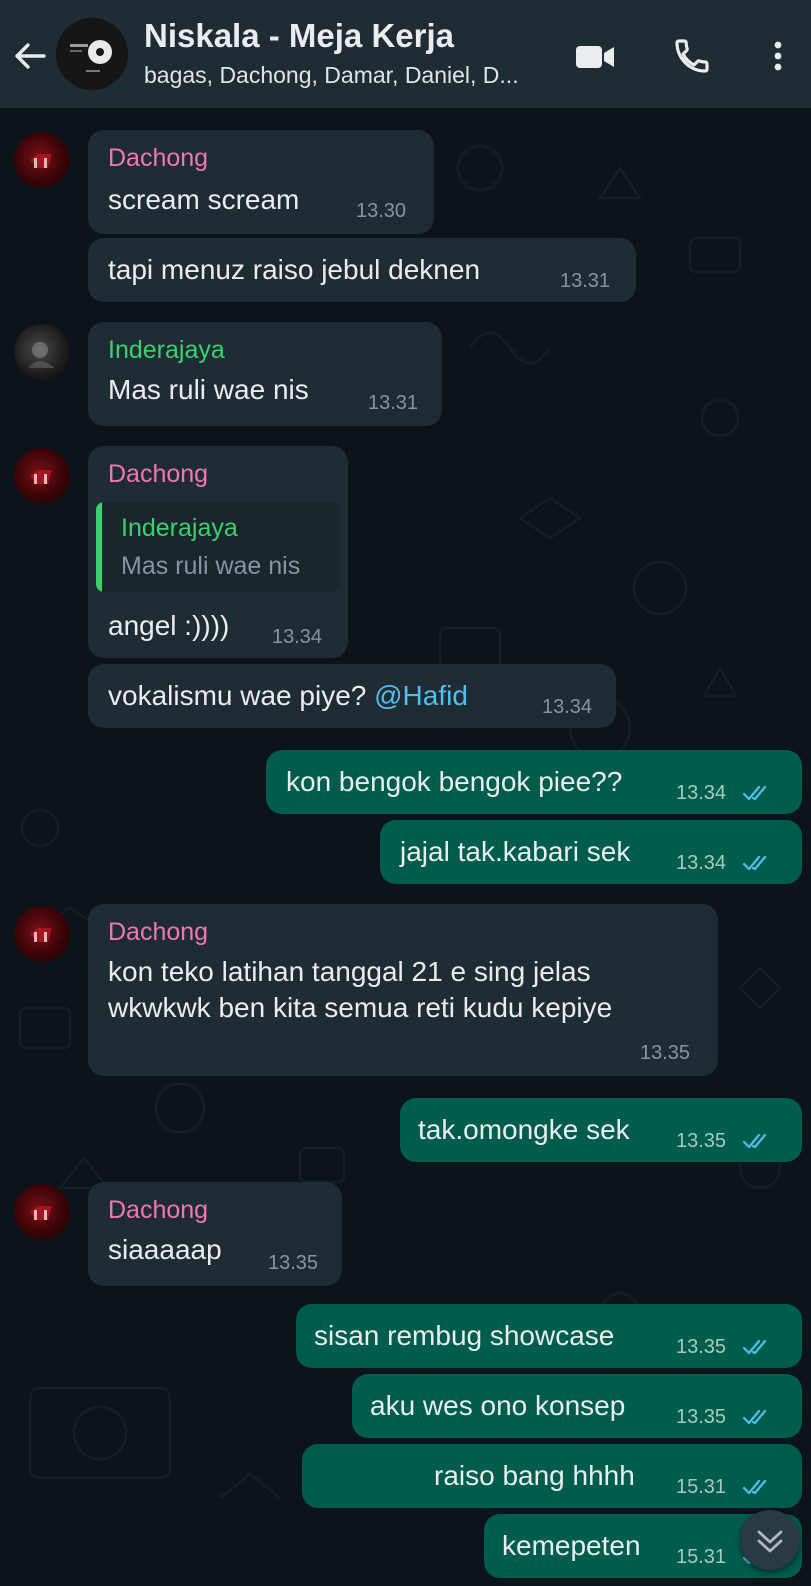 This screenshot has width=811, height=1586. I want to click on message-text: raiso bang hhhh, so click(534, 1475).